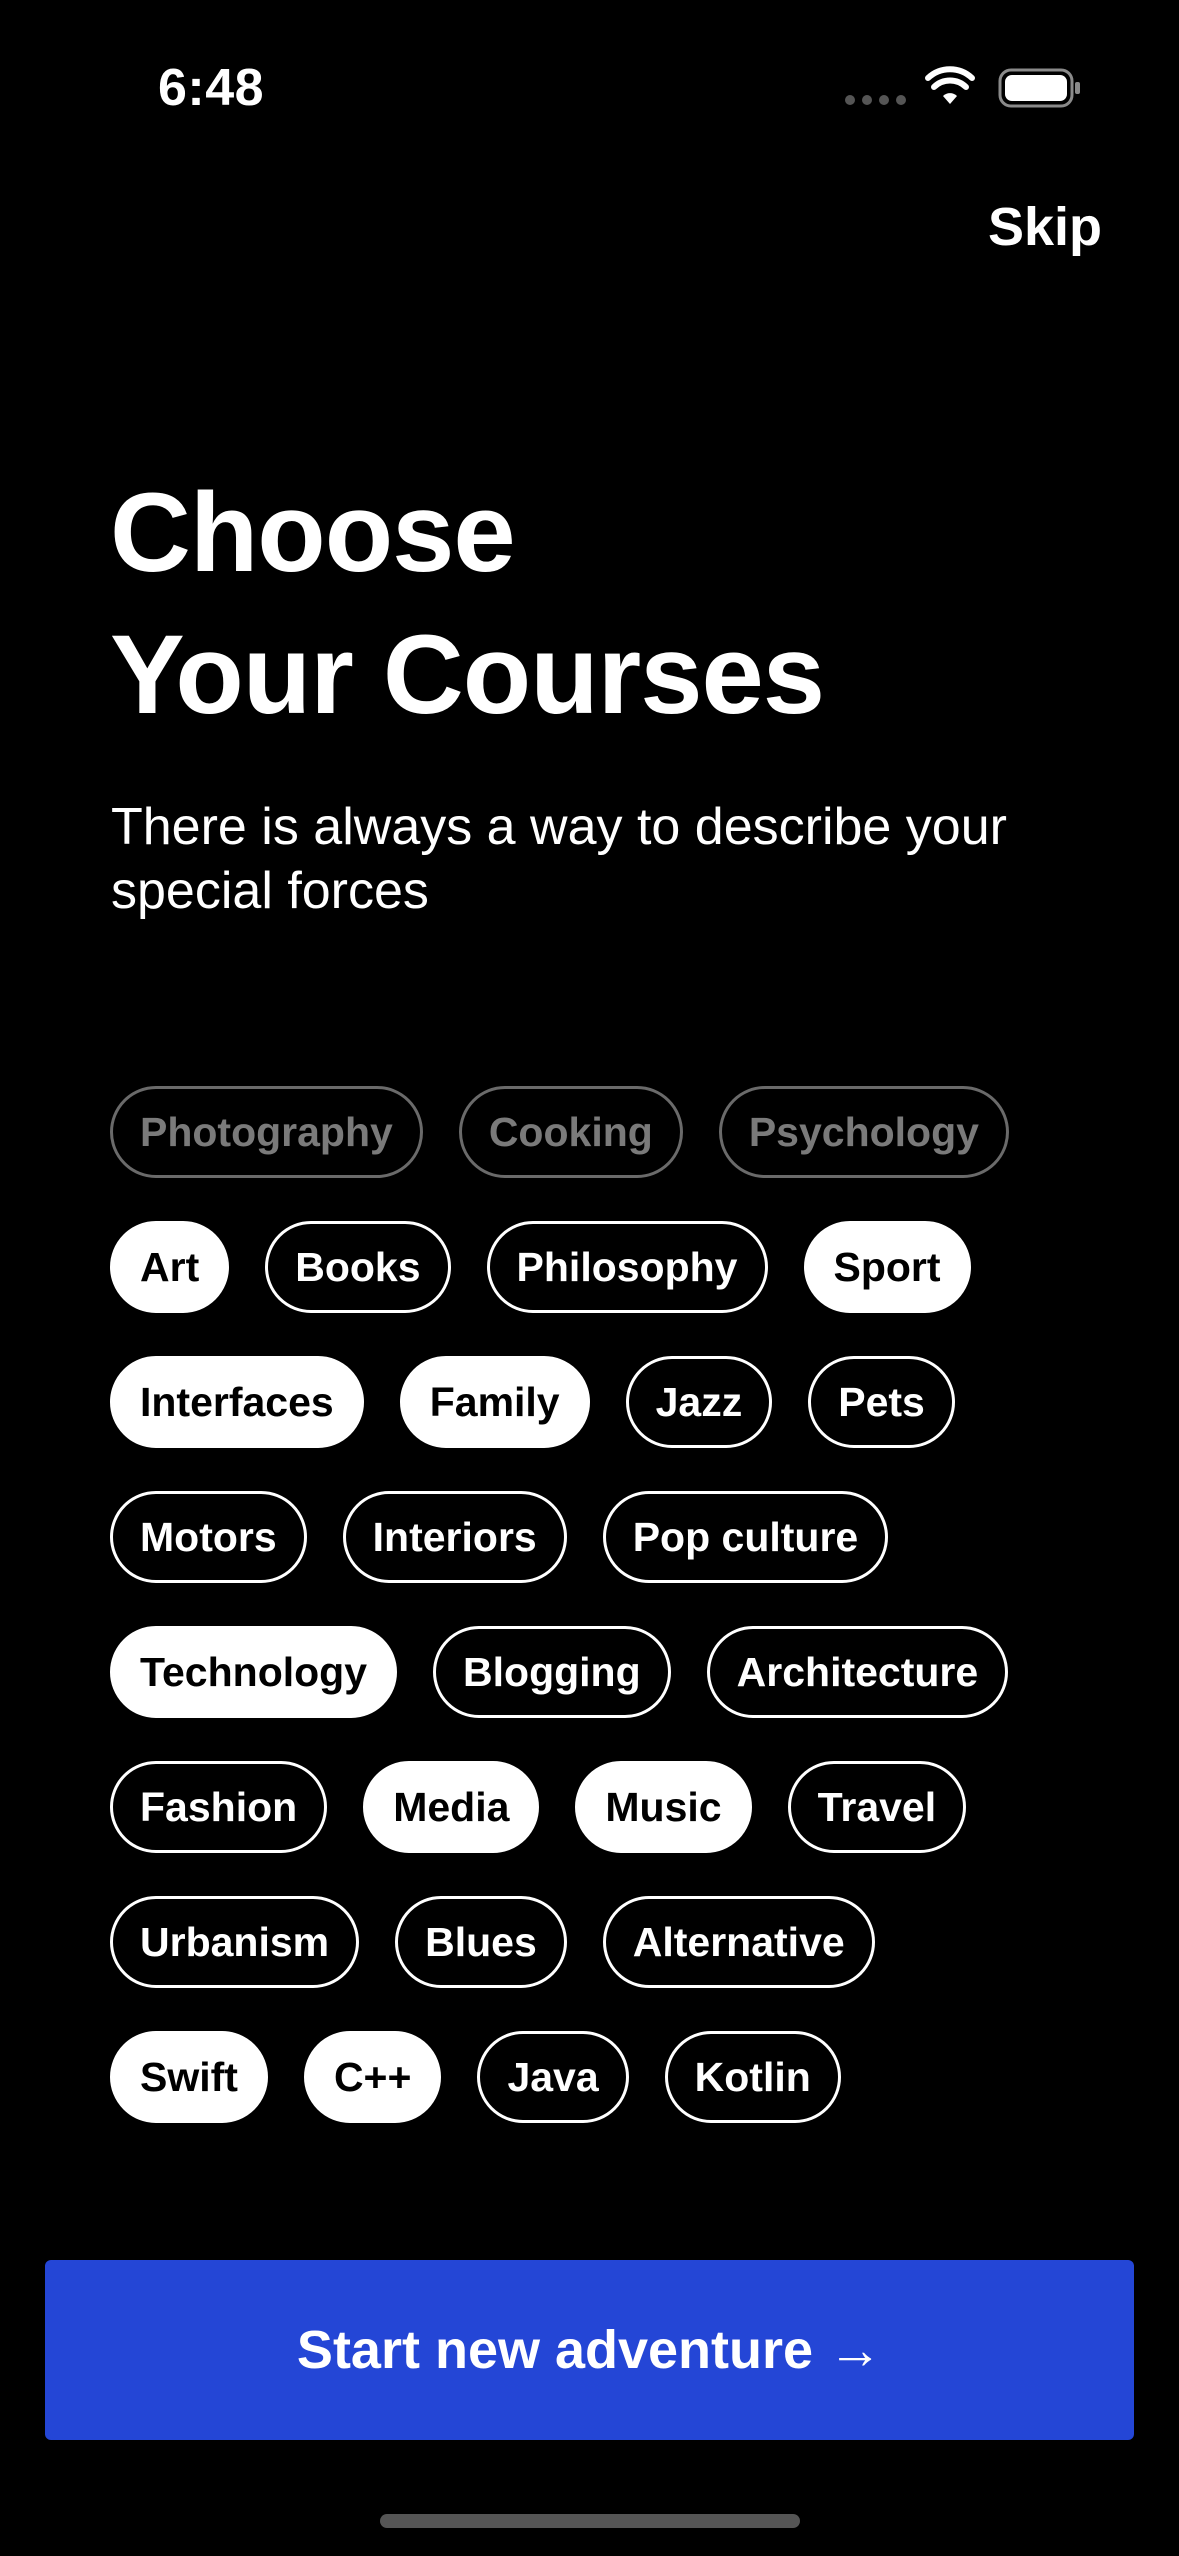 The image size is (1179, 2556). What do you see at coordinates (857, 1672) in the screenshot?
I see `course-chip: Architecture` at bounding box center [857, 1672].